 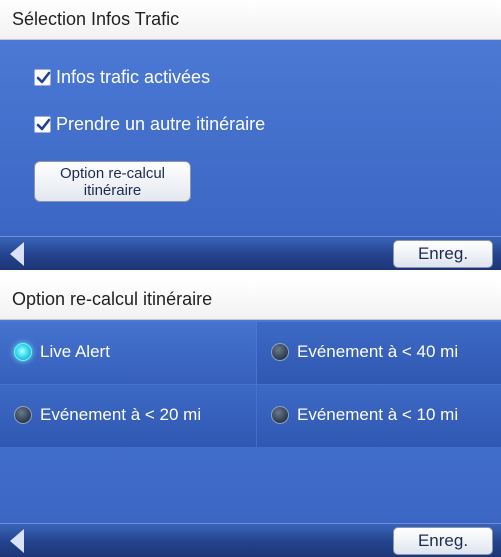 I want to click on radio-option-10mi: Evénement à < 10 mi, so click(x=379, y=416).